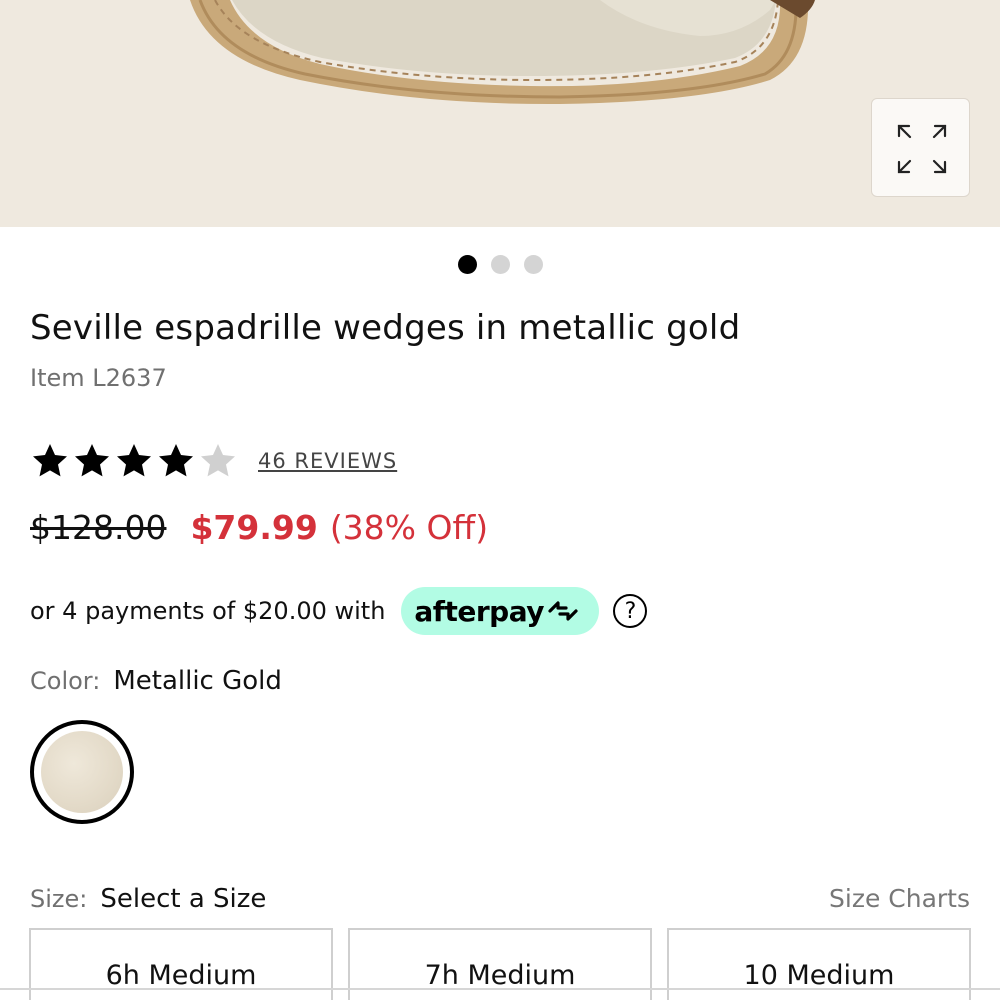 This screenshot has width=1000, height=1000. I want to click on carousel-dots, so click(500, 264).